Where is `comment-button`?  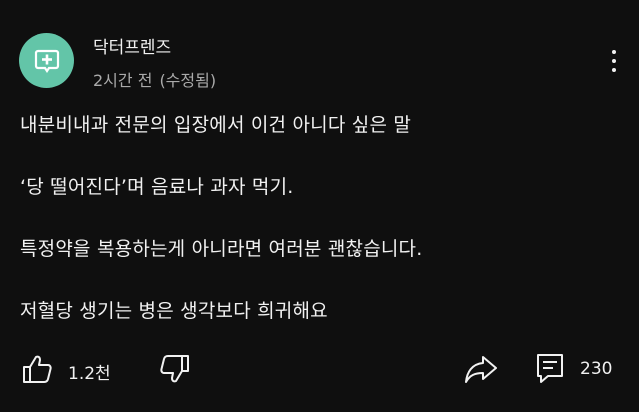
comment-button is located at coordinates (550, 368).